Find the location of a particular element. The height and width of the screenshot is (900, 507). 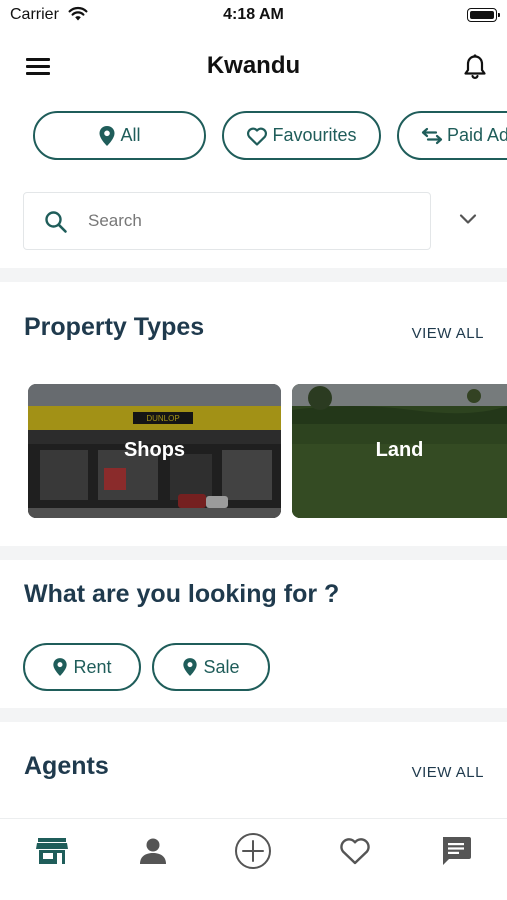

heart-icon is located at coordinates (355, 851).